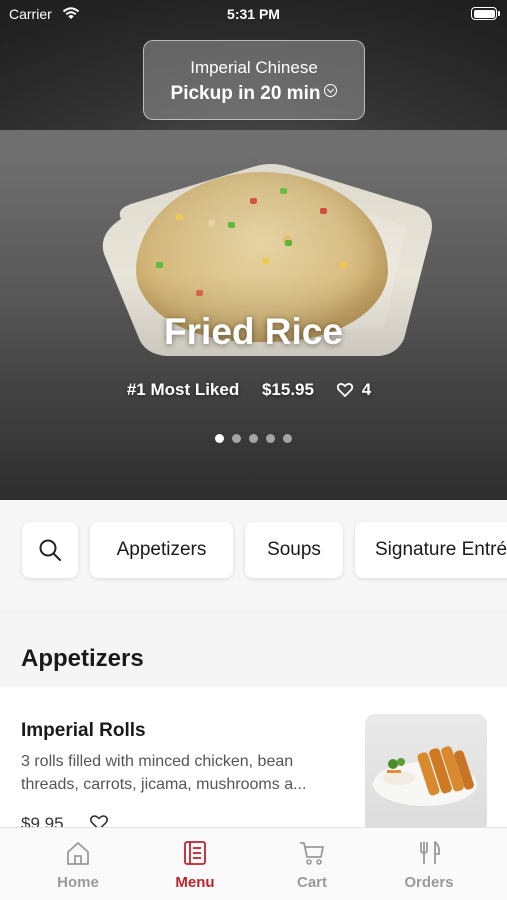 The height and width of the screenshot is (900, 507). I want to click on tab-label: Home, so click(78, 882).